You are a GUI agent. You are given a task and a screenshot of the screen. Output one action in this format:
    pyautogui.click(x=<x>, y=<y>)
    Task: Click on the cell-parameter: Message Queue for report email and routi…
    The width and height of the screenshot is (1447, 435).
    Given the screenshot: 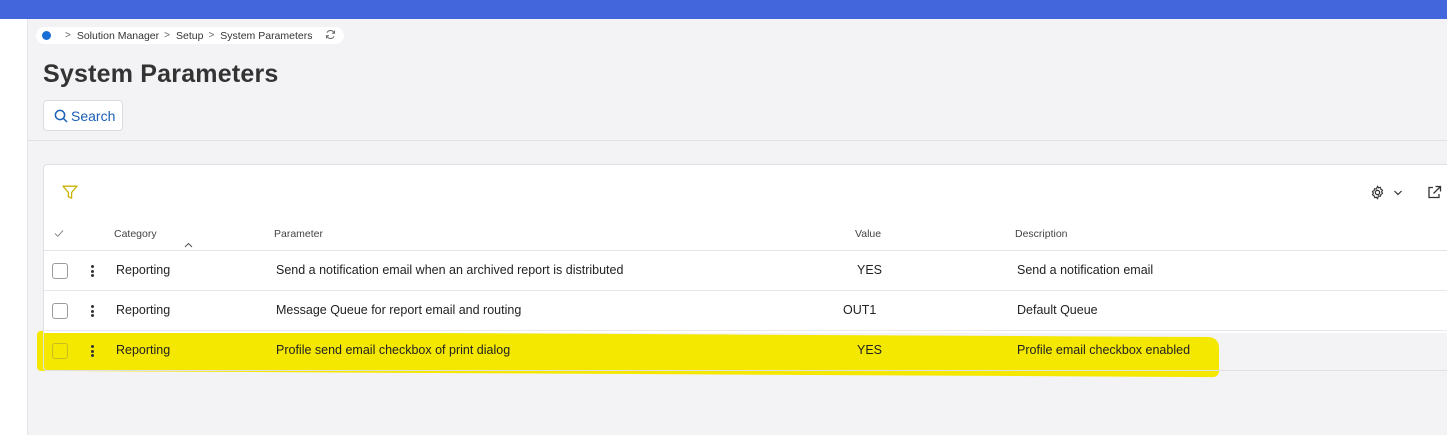 What is the action you would take?
    pyautogui.click(x=399, y=310)
    